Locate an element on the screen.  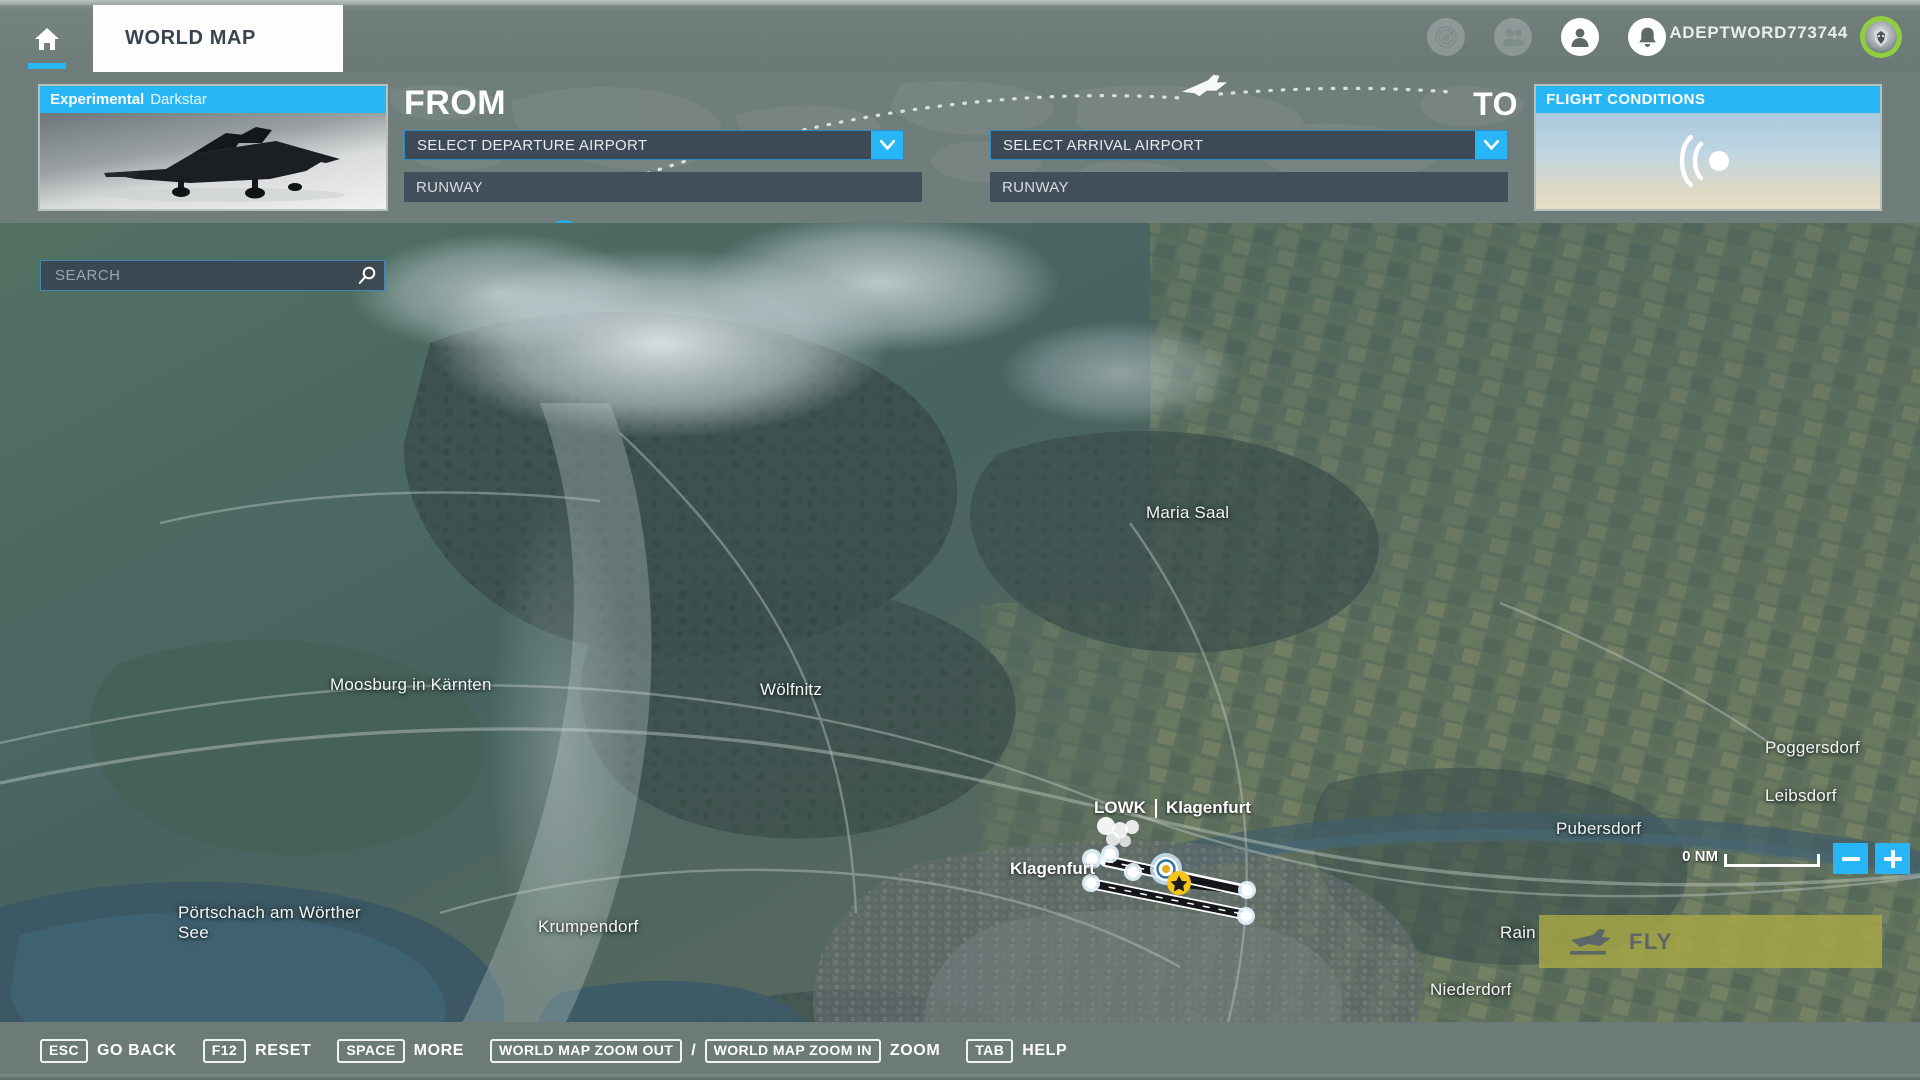
plus-icon is located at coordinates (1892, 858).